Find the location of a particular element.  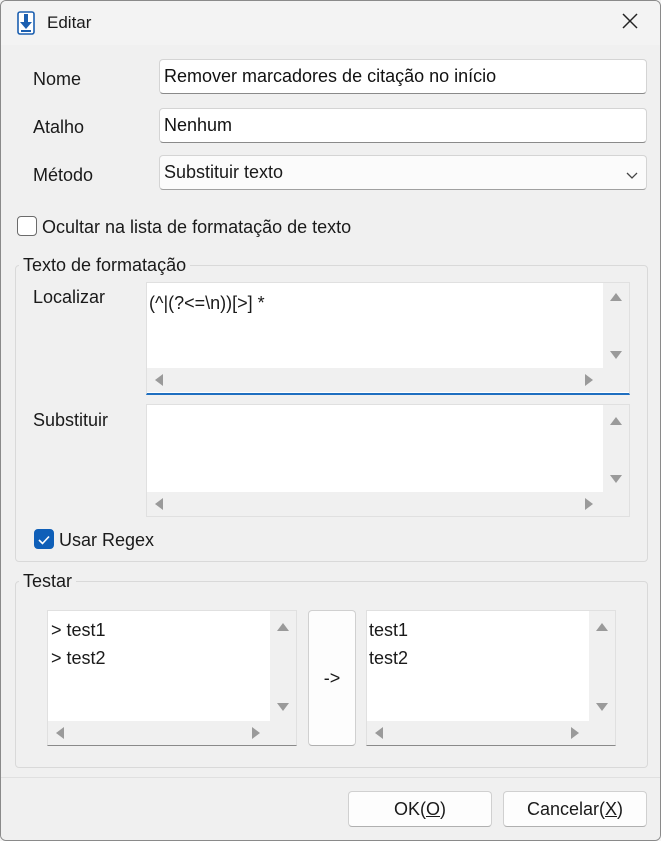

ok-accelerator-key: O is located at coordinates (433, 808).